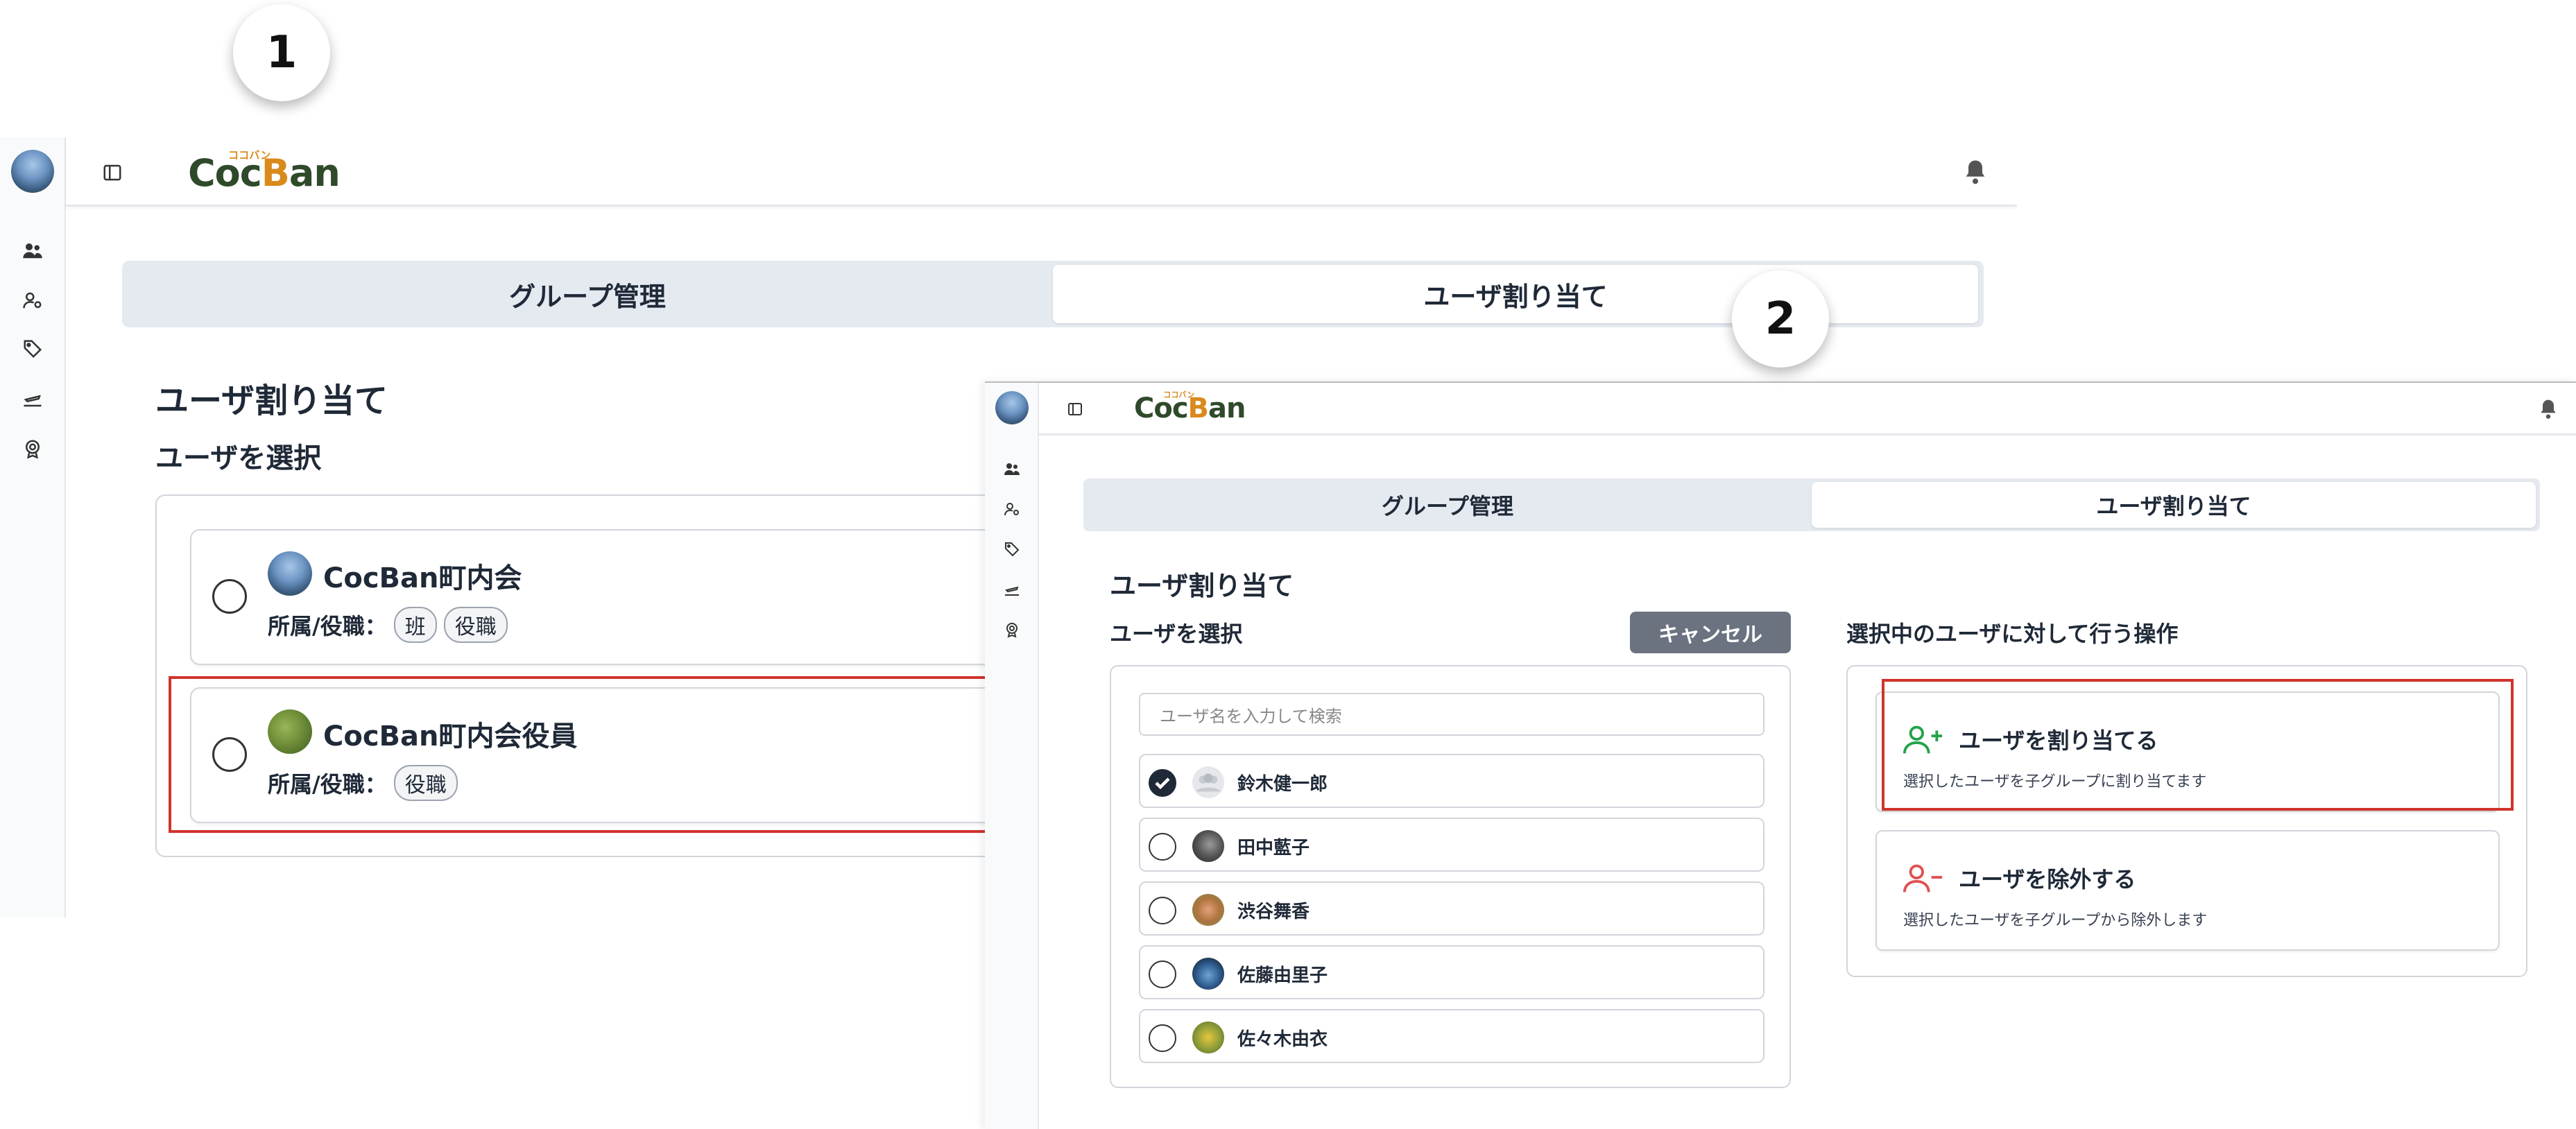 Image resolution: width=2576 pixels, height=1129 pixels. I want to click on group-name: CocBan町内会, so click(422, 578).